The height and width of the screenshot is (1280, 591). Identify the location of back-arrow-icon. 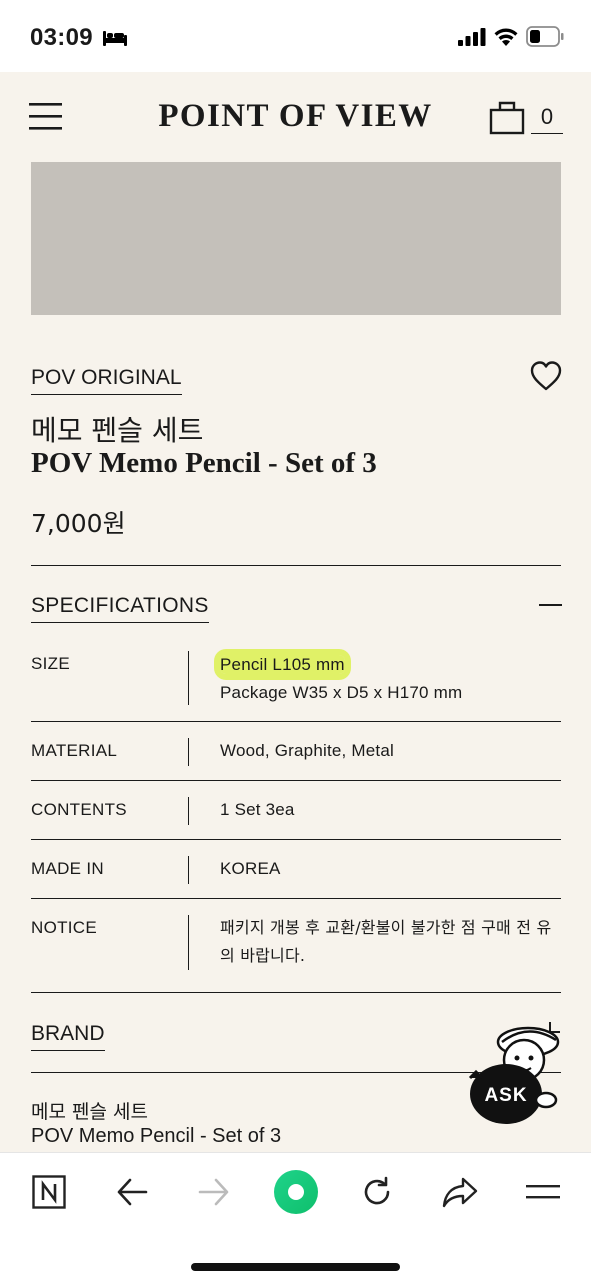
(132, 1192).